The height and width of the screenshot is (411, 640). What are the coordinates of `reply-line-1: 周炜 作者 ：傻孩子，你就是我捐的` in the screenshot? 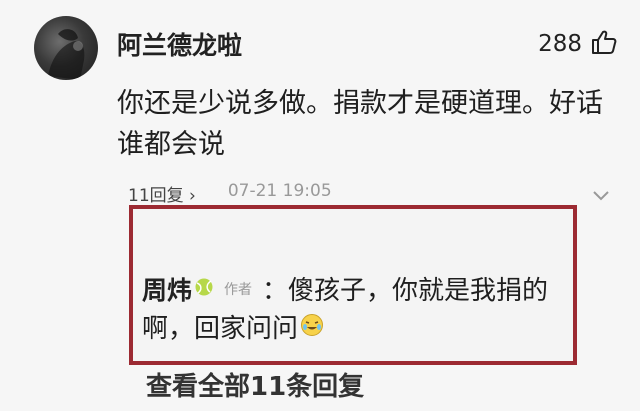 It's located at (345, 288).